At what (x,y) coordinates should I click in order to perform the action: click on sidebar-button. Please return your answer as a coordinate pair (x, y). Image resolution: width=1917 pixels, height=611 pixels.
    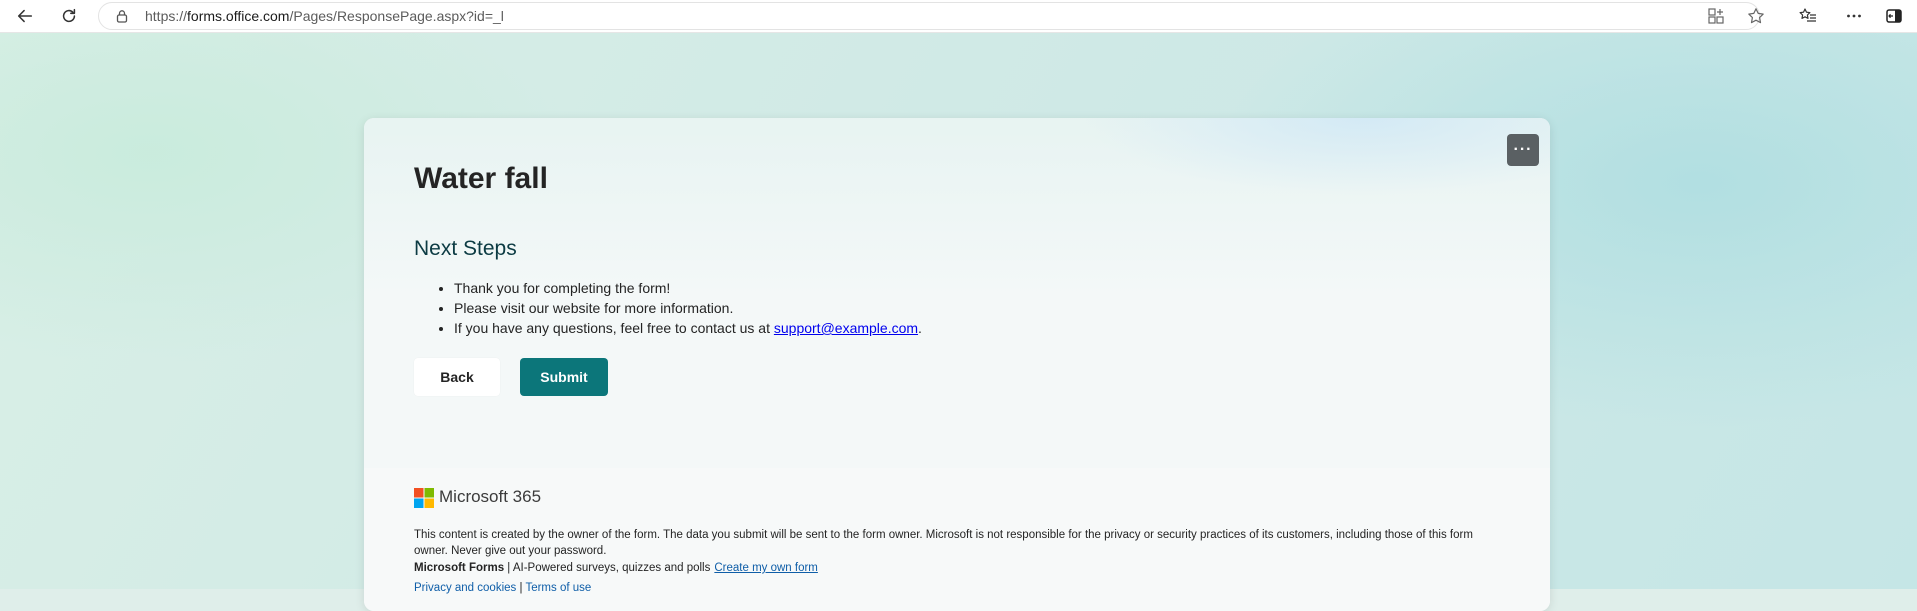
    Looking at the image, I should click on (1894, 16).